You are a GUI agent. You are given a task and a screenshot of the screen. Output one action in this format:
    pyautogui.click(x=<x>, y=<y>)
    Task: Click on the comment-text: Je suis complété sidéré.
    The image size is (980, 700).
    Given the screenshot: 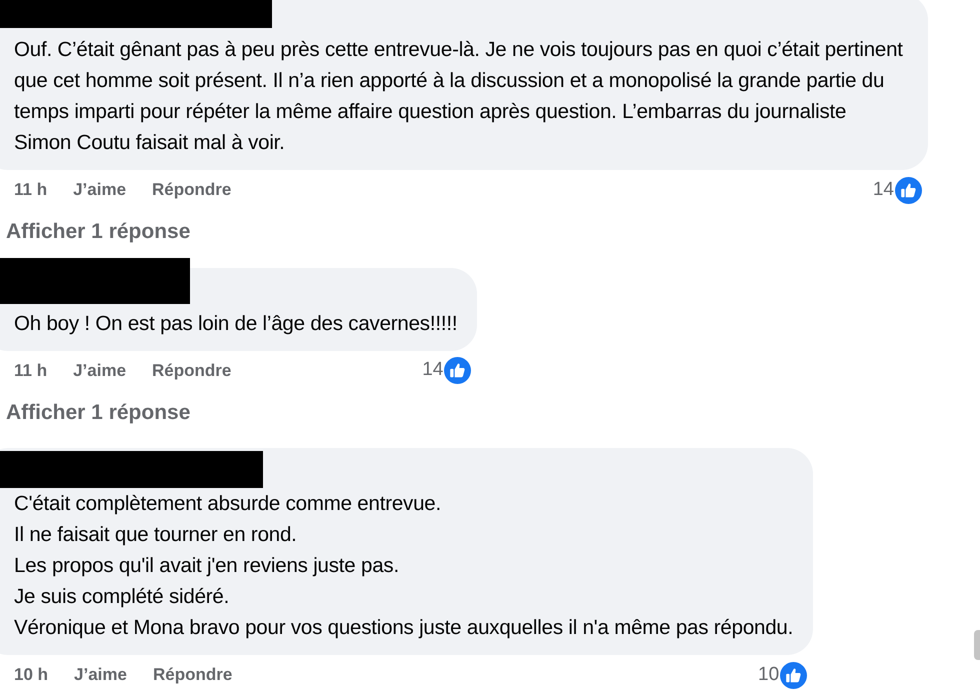 What is the action you would take?
    pyautogui.click(x=122, y=597)
    